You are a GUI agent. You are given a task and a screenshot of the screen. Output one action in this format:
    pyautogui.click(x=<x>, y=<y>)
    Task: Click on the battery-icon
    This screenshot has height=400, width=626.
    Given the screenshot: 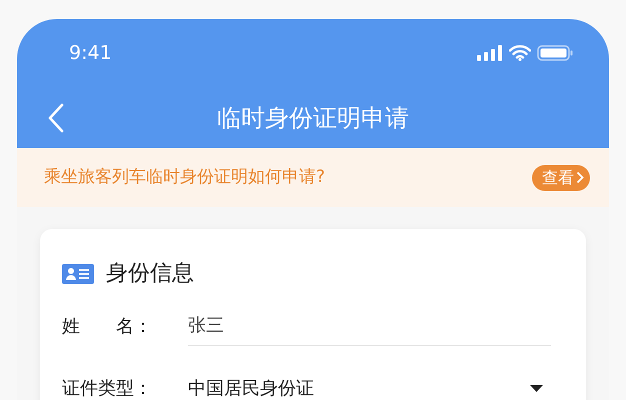 What is the action you would take?
    pyautogui.click(x=555, y=53)
    